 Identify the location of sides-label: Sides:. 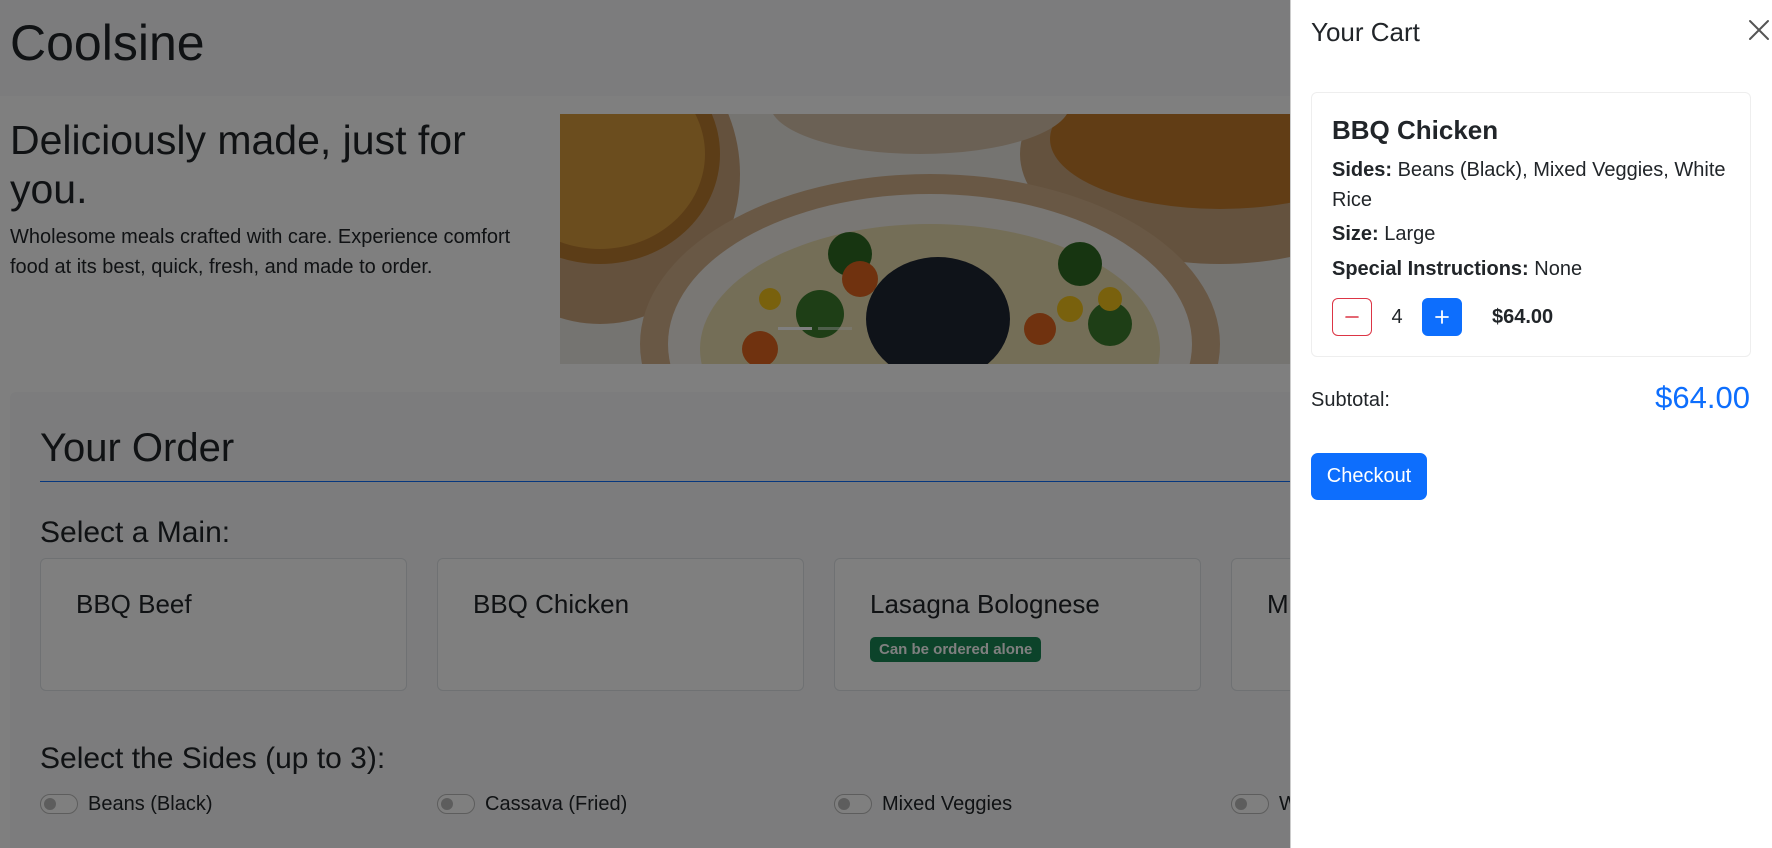
(1362, 170).